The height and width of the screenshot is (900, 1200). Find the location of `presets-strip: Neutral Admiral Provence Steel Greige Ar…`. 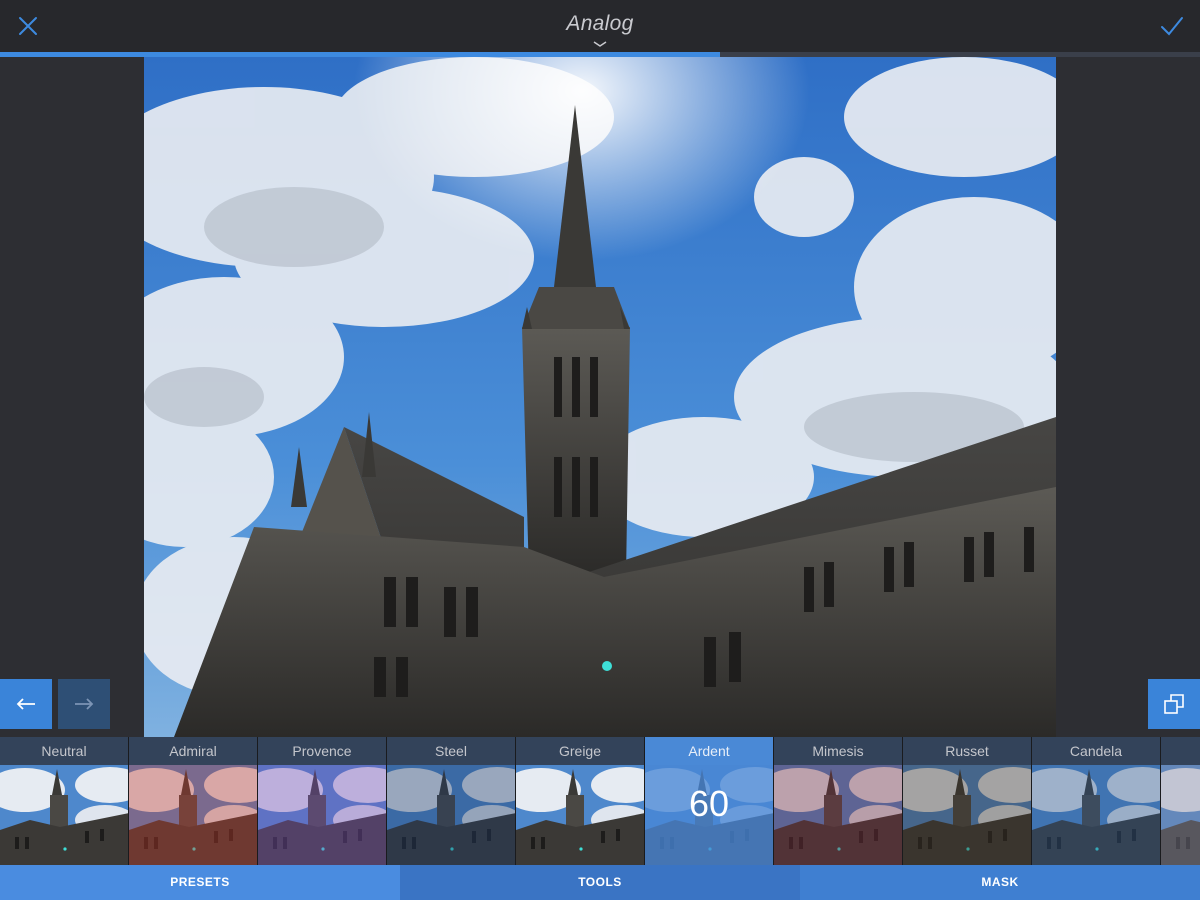

presets-strip: Neutral Admiral Provence Steel Greige Ar… is located at coordinates (600, 801).